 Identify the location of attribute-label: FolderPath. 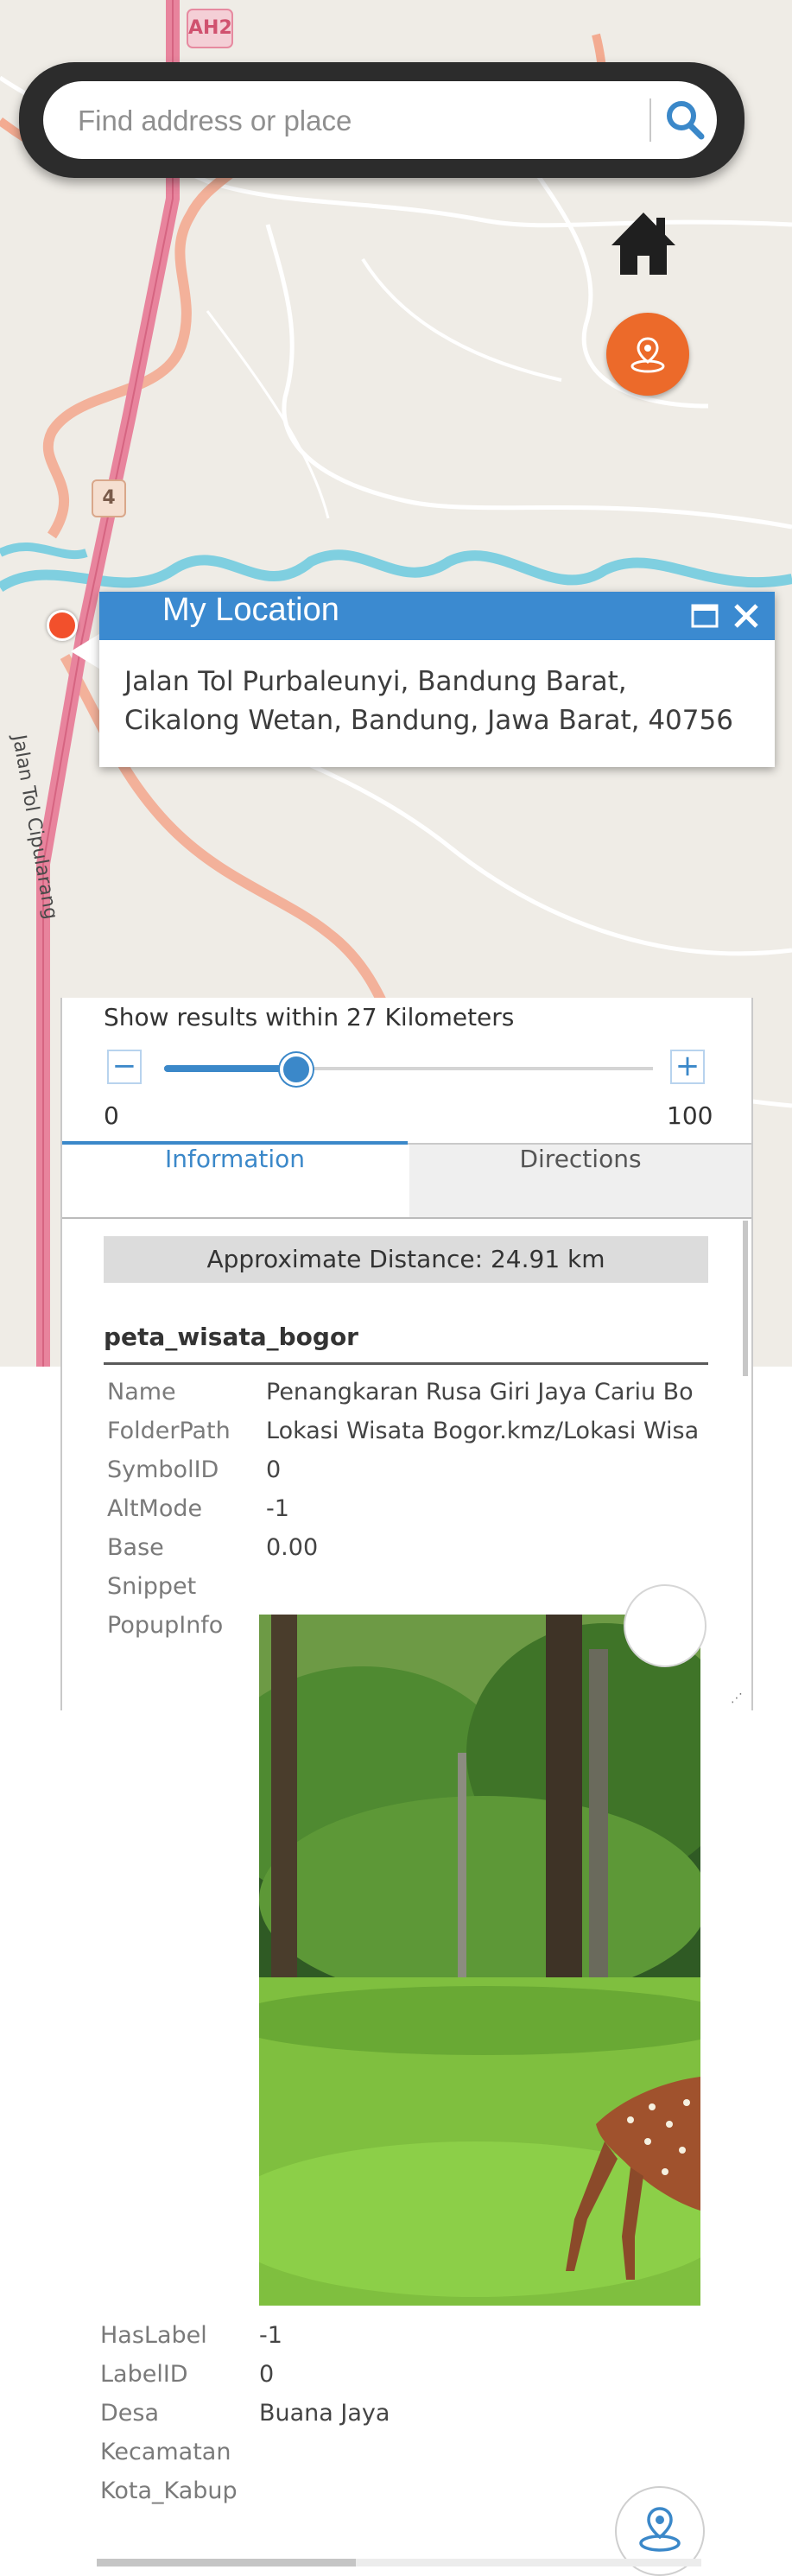
(169, 1431).